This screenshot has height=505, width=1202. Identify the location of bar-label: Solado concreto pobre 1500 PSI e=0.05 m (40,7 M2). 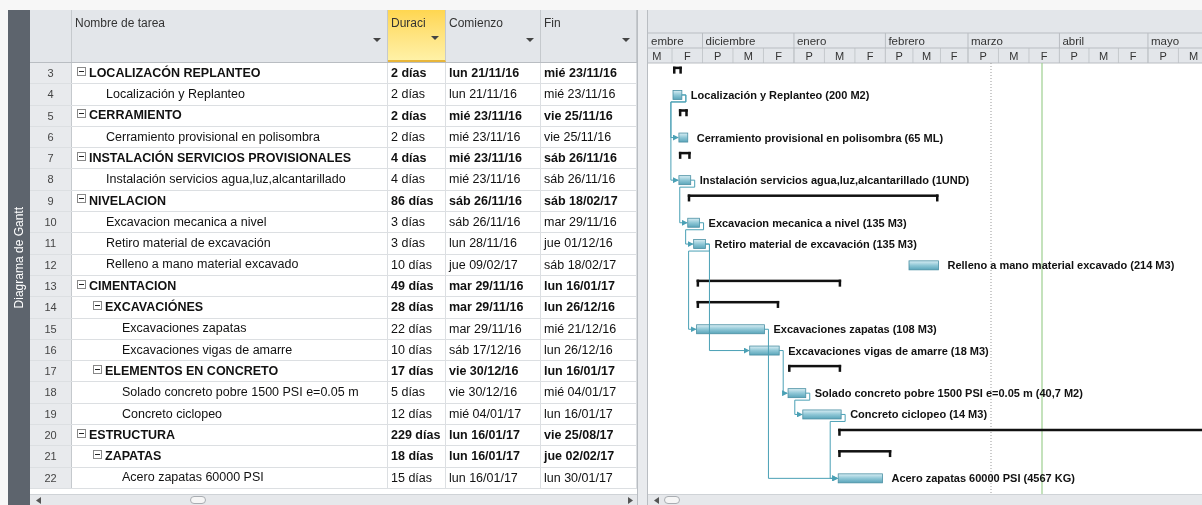
(948, 393).